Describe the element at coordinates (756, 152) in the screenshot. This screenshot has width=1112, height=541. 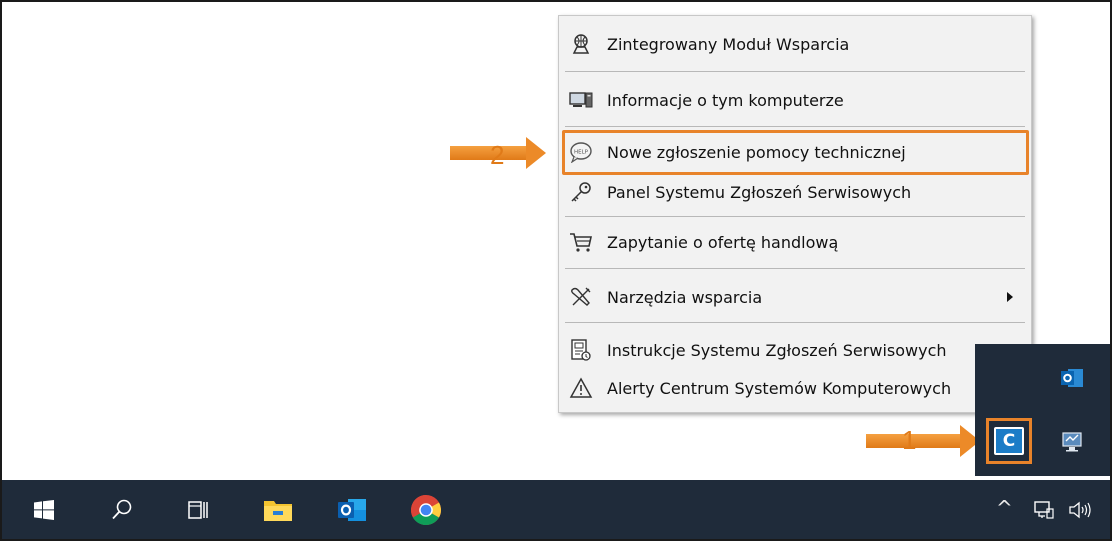
I see `menu-item-label: Nowe zgłoszenie pomocy technicznej` at that location.